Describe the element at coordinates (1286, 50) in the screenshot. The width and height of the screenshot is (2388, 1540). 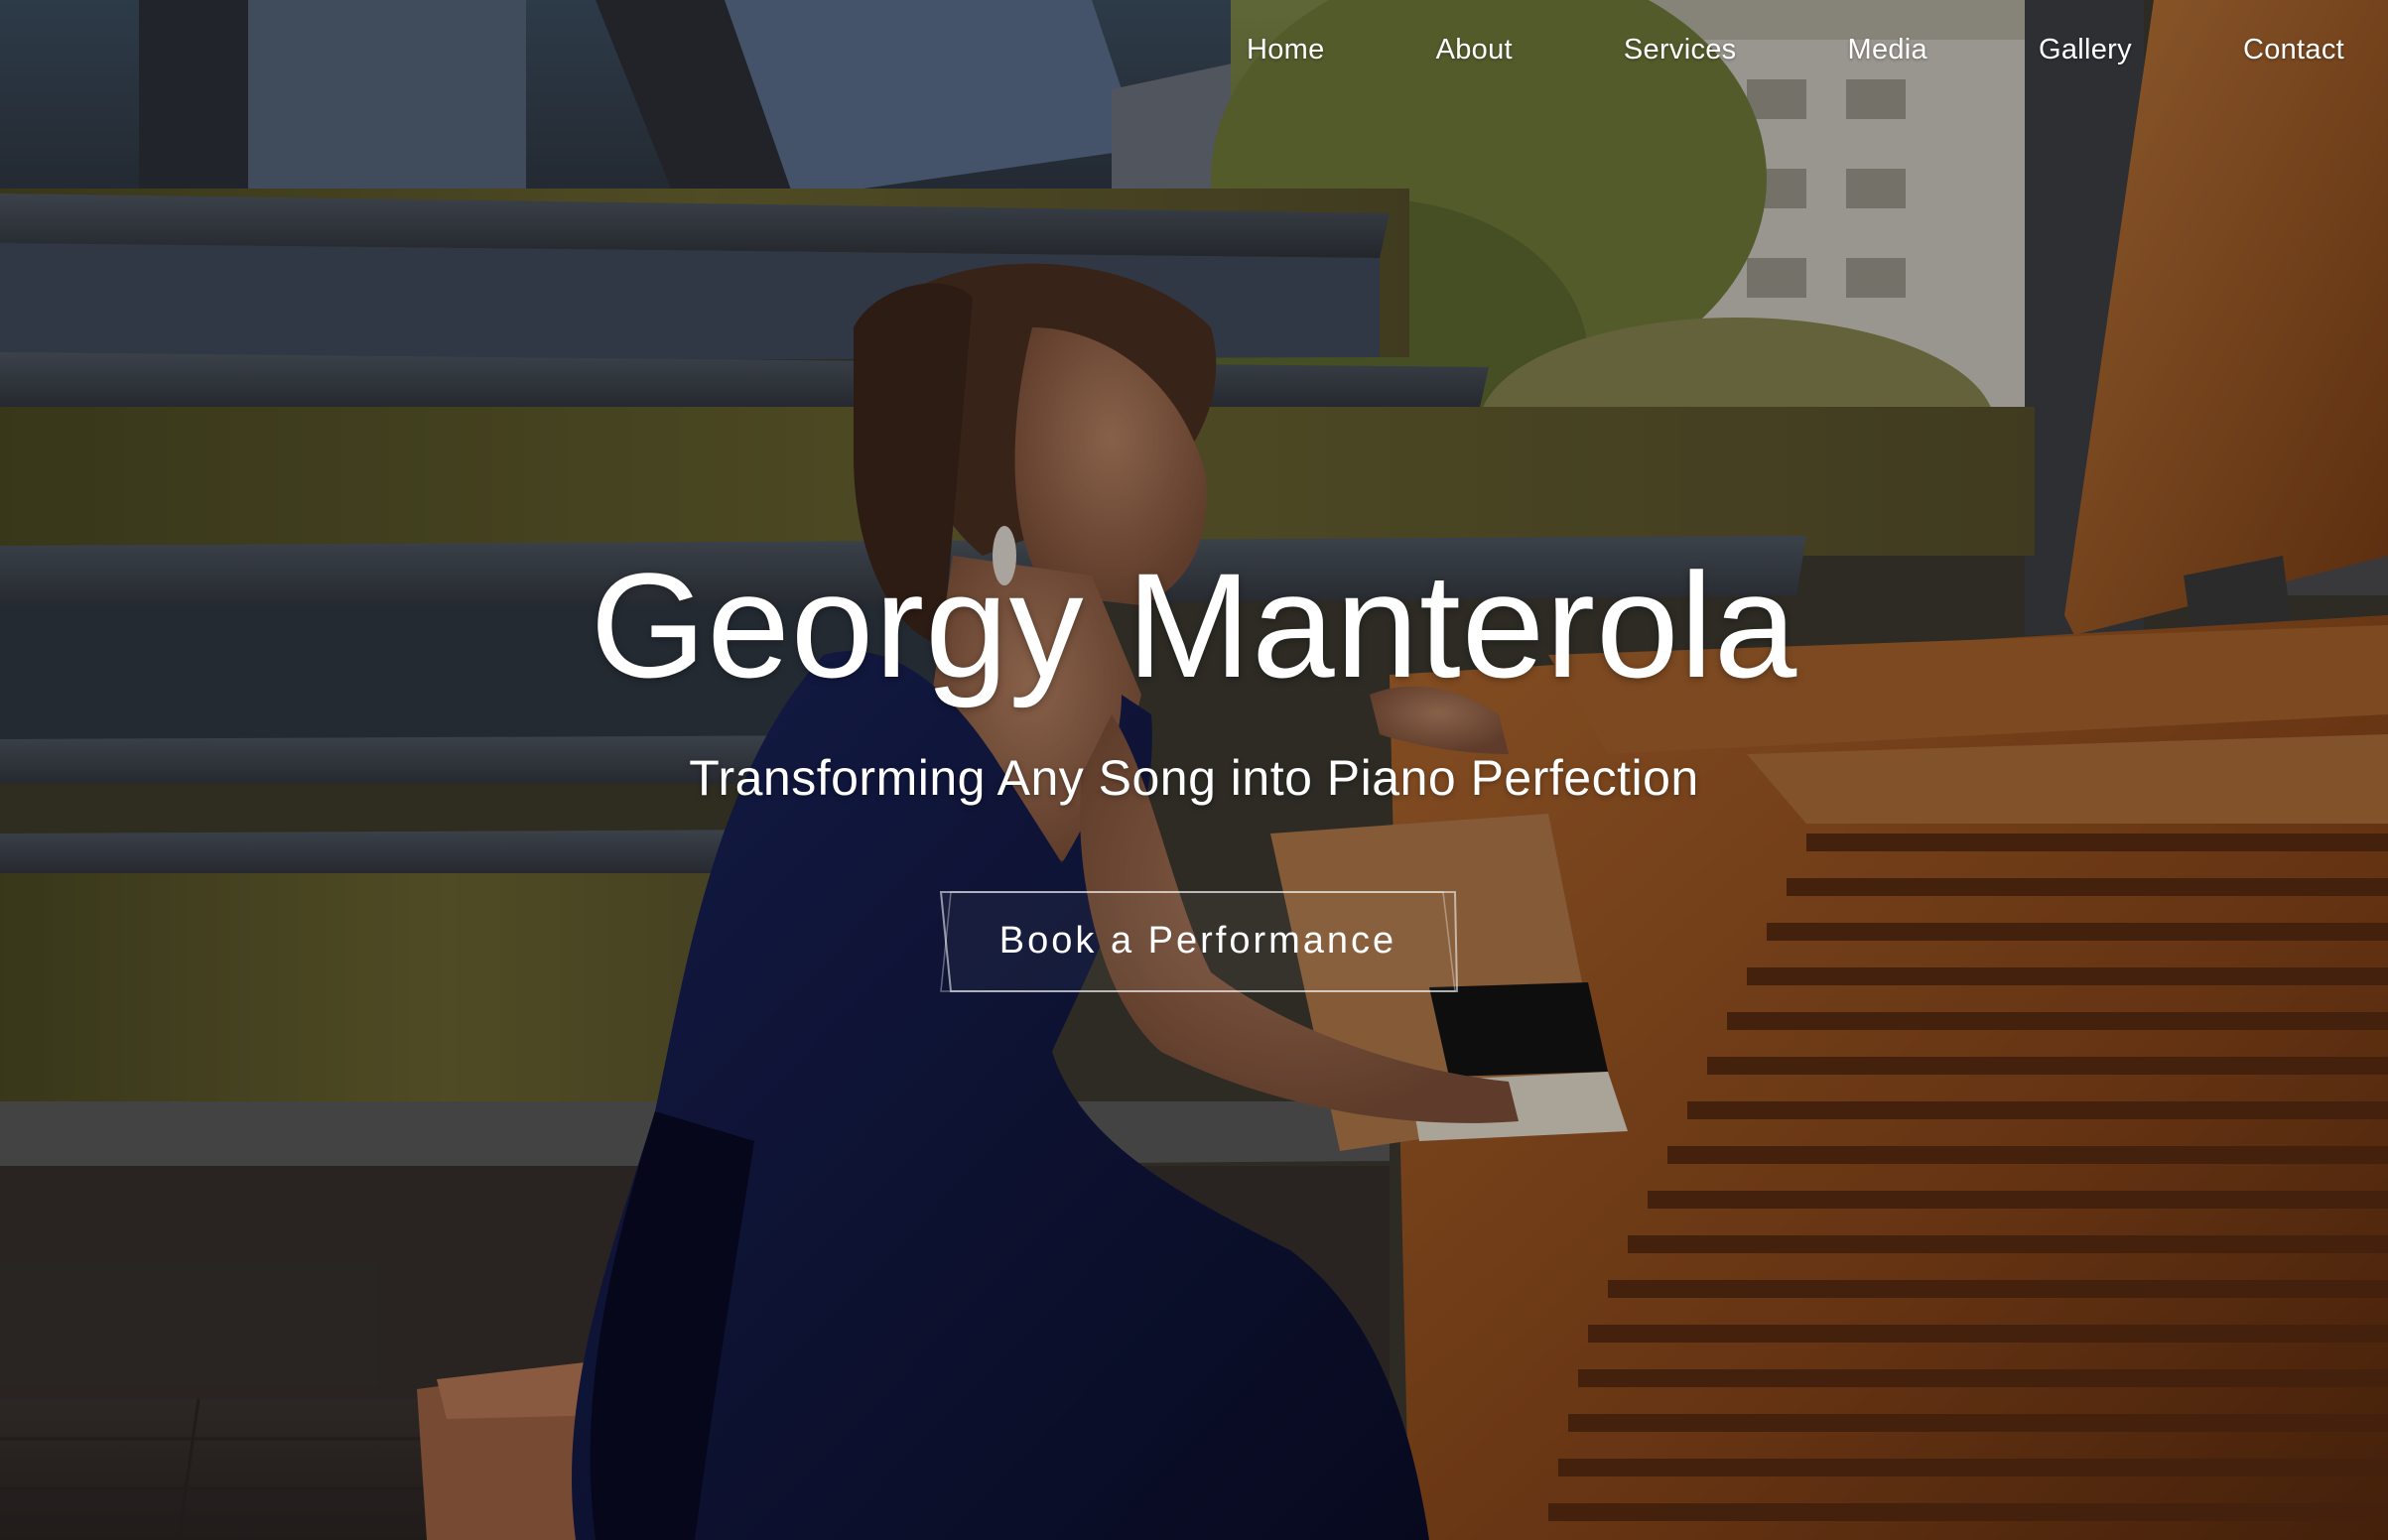
I see `nav-home: Home` at that location.